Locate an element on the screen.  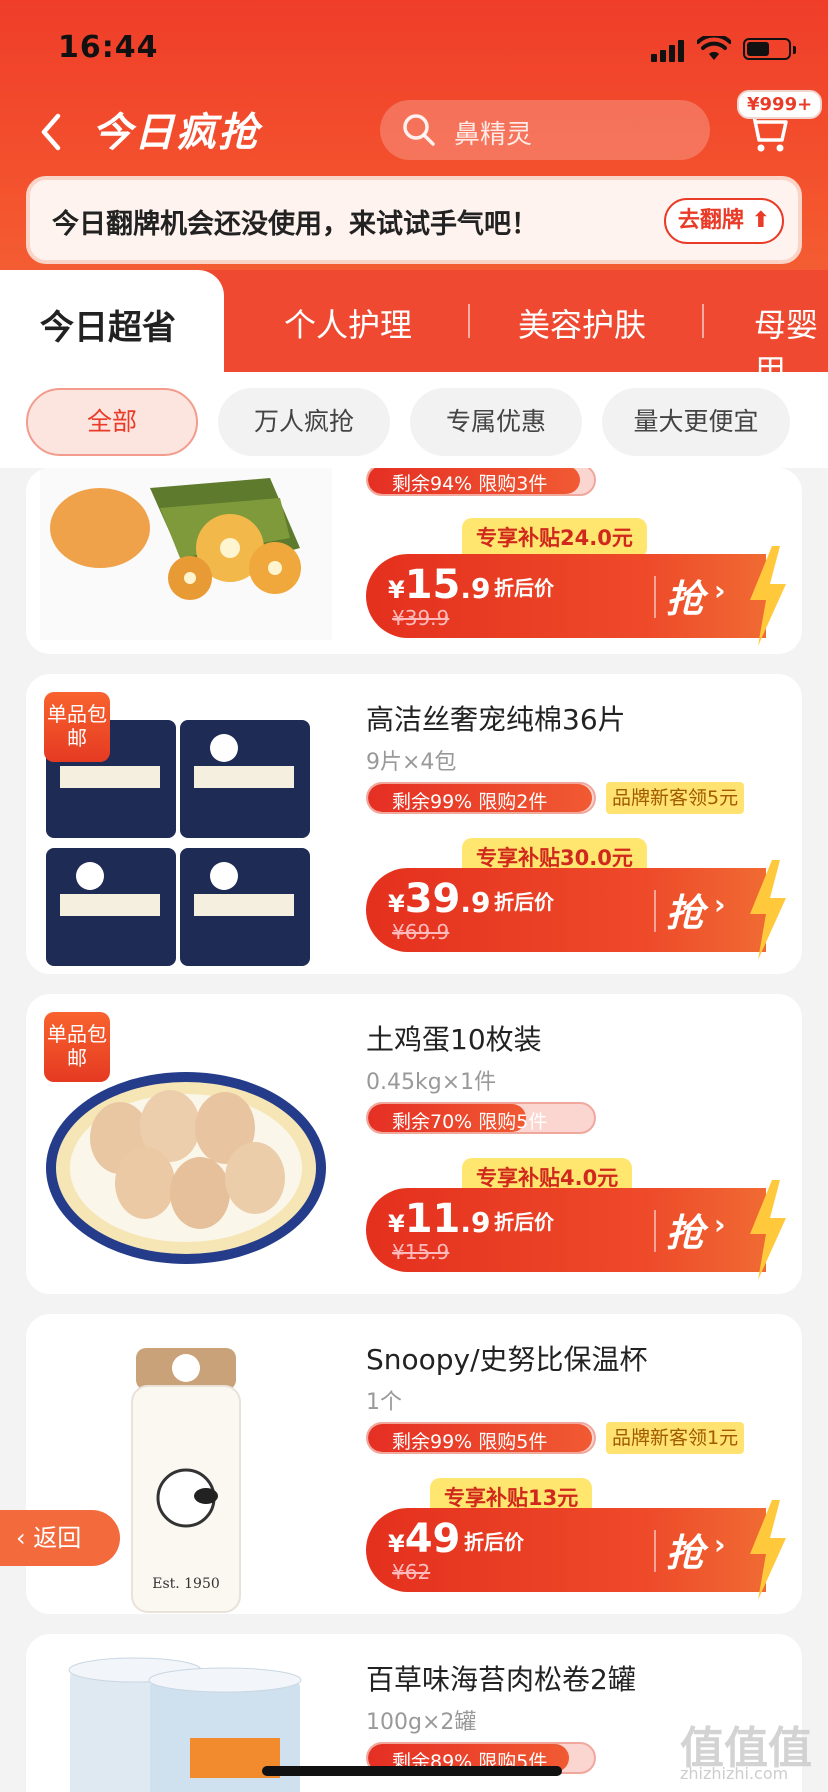
battery-icon is located at coordinates (769, 49).